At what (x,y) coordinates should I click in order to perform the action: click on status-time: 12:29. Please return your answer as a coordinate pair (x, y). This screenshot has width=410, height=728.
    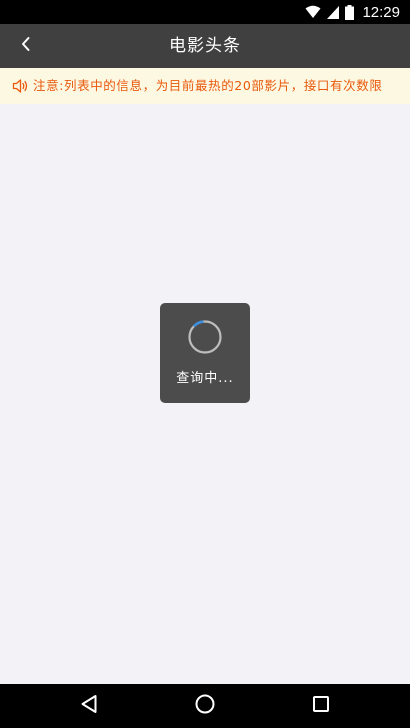
    Looking at the image, I should click on (381, 12).